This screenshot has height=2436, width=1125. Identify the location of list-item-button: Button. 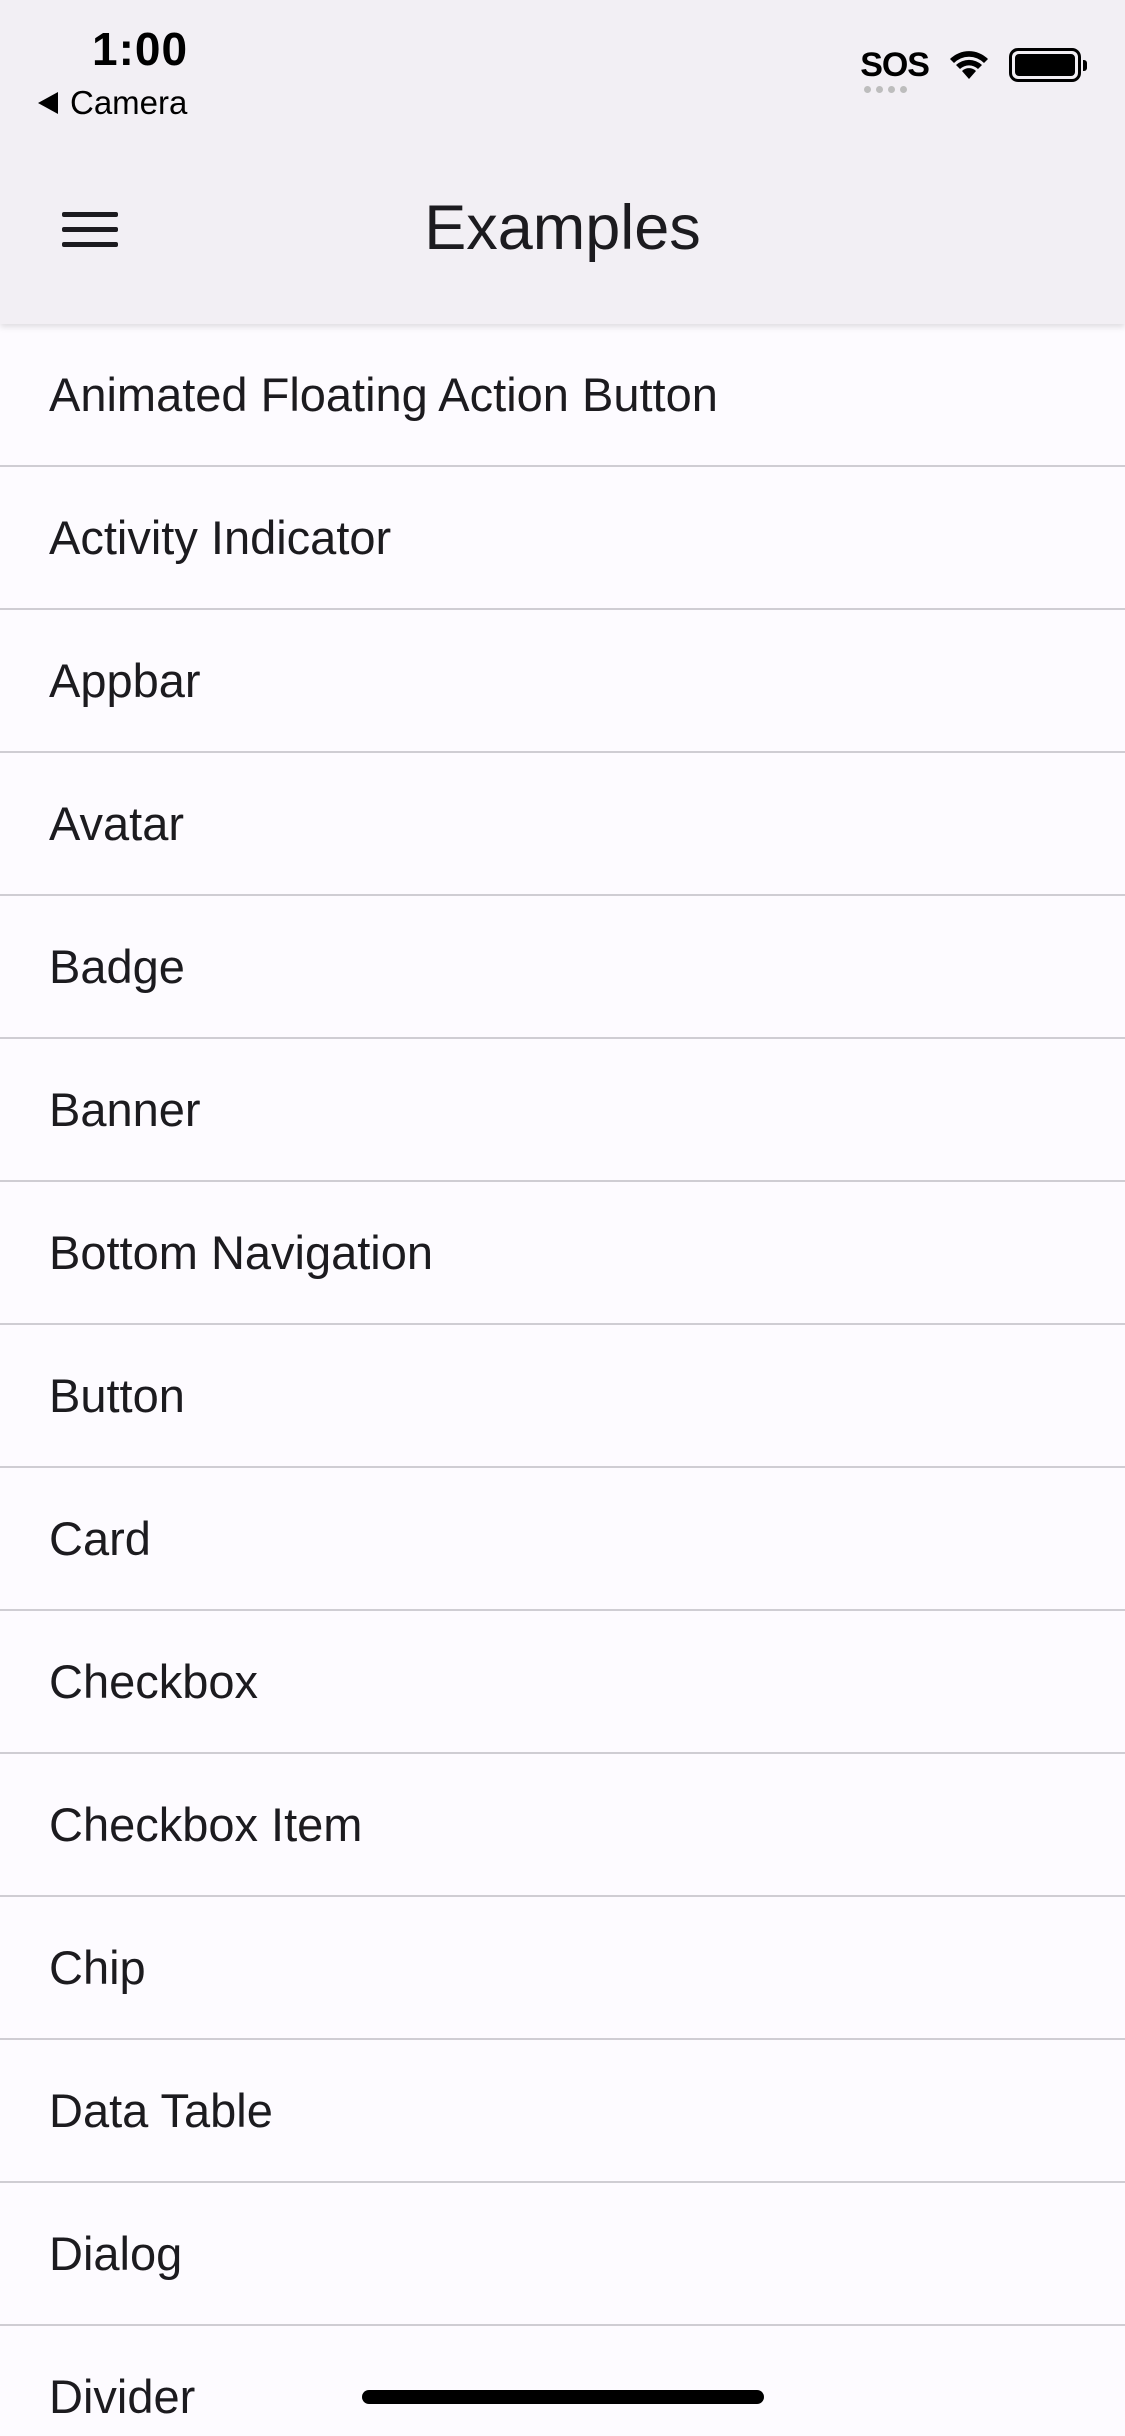
(562, 1396).